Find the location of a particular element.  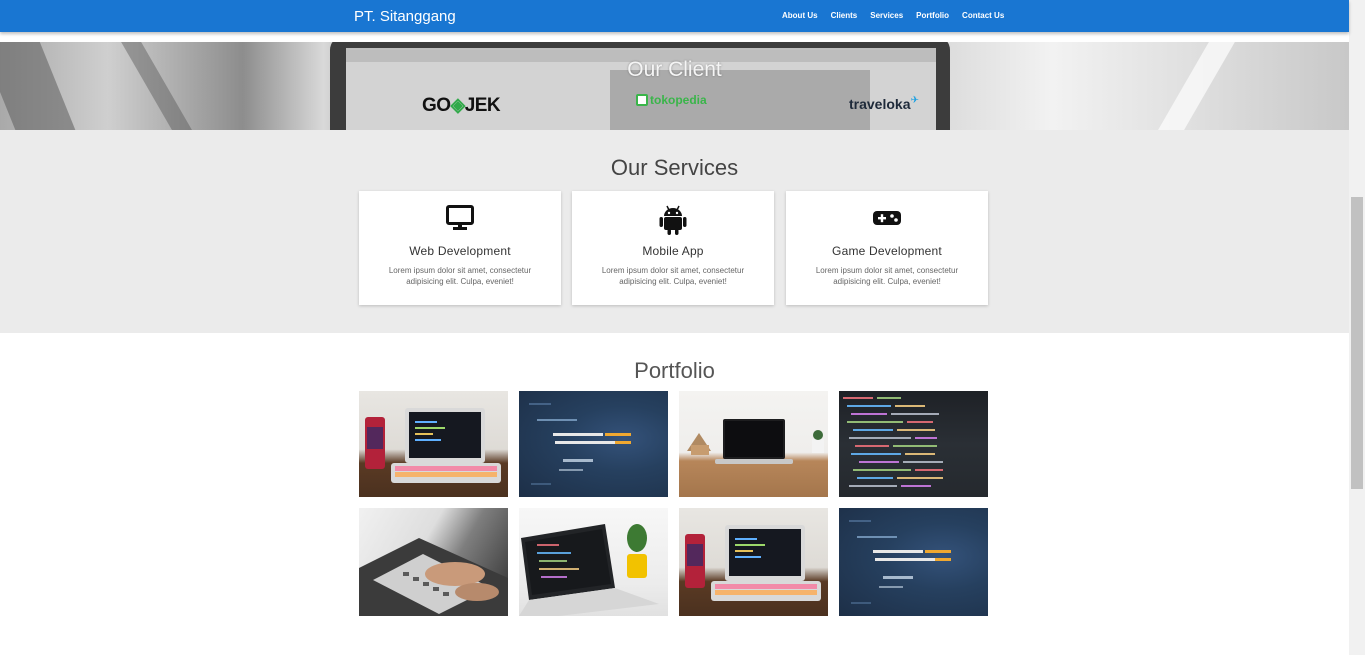

nav-link-portfolio: Portfolio is located at coordinates (932, 15).